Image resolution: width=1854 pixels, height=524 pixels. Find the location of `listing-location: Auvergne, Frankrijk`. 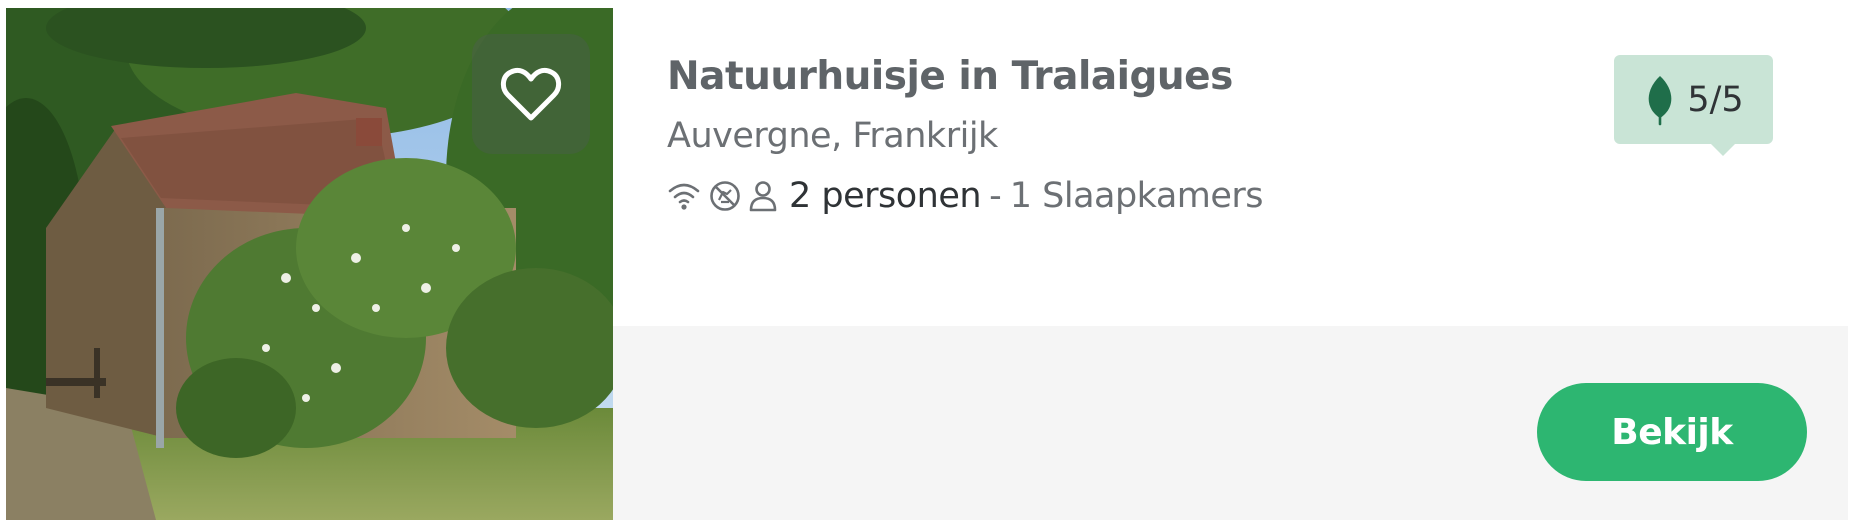

listing-location: Auvergne, Frankrijk is located at coordinates (832, 136).